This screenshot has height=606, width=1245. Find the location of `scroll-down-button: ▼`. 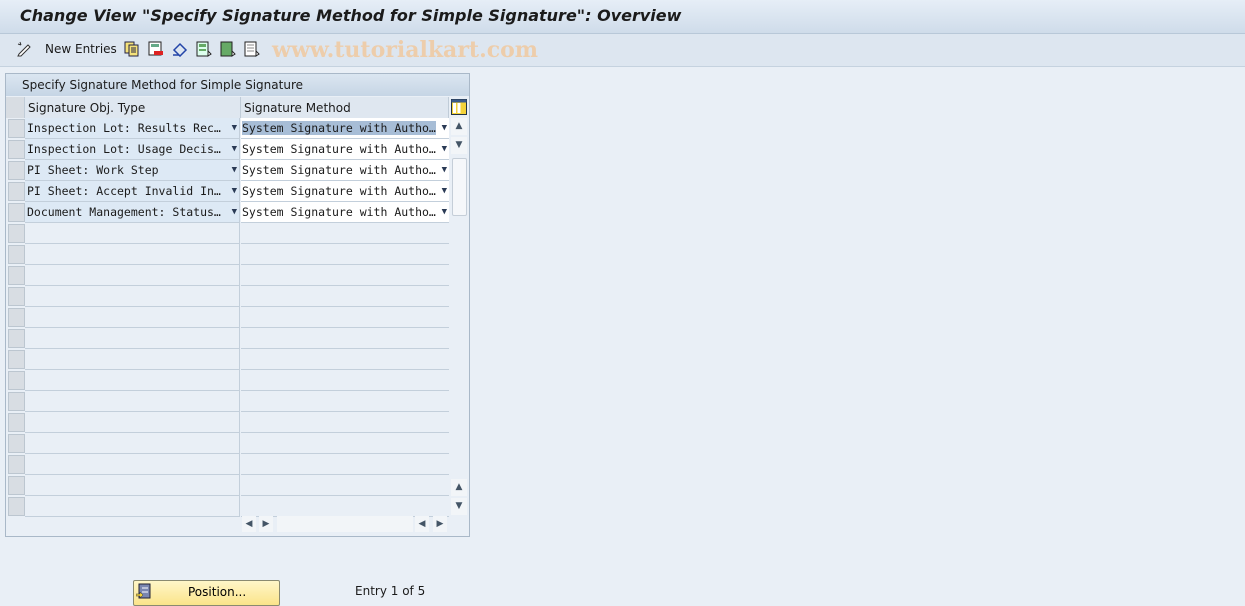

scroll-down-button: ▼ is located at coordinates (459, 145).